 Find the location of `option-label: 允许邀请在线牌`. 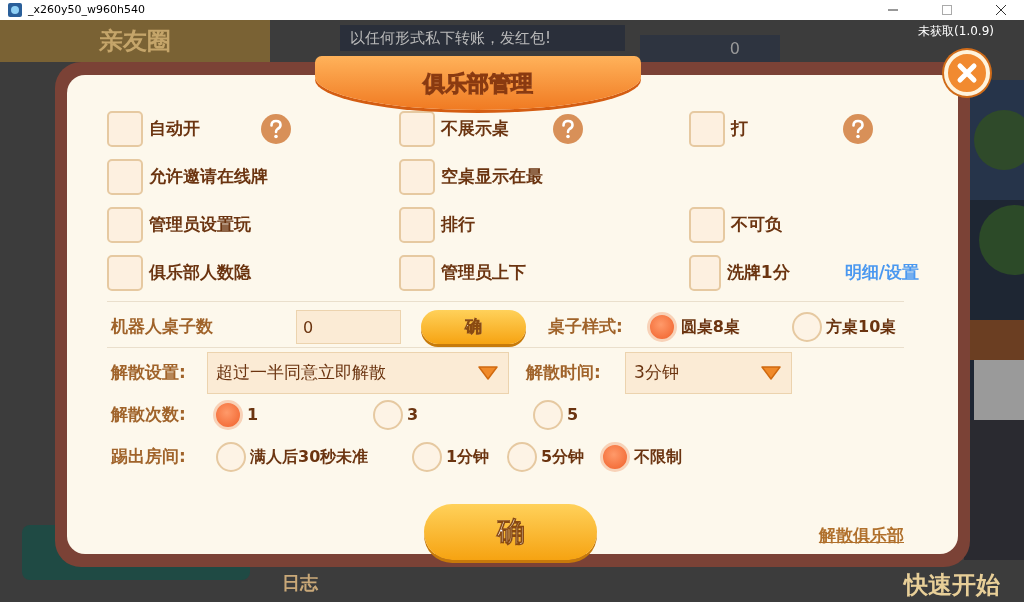

option-label: 允许邀请在线牌 is located at coordinates (208, 177).